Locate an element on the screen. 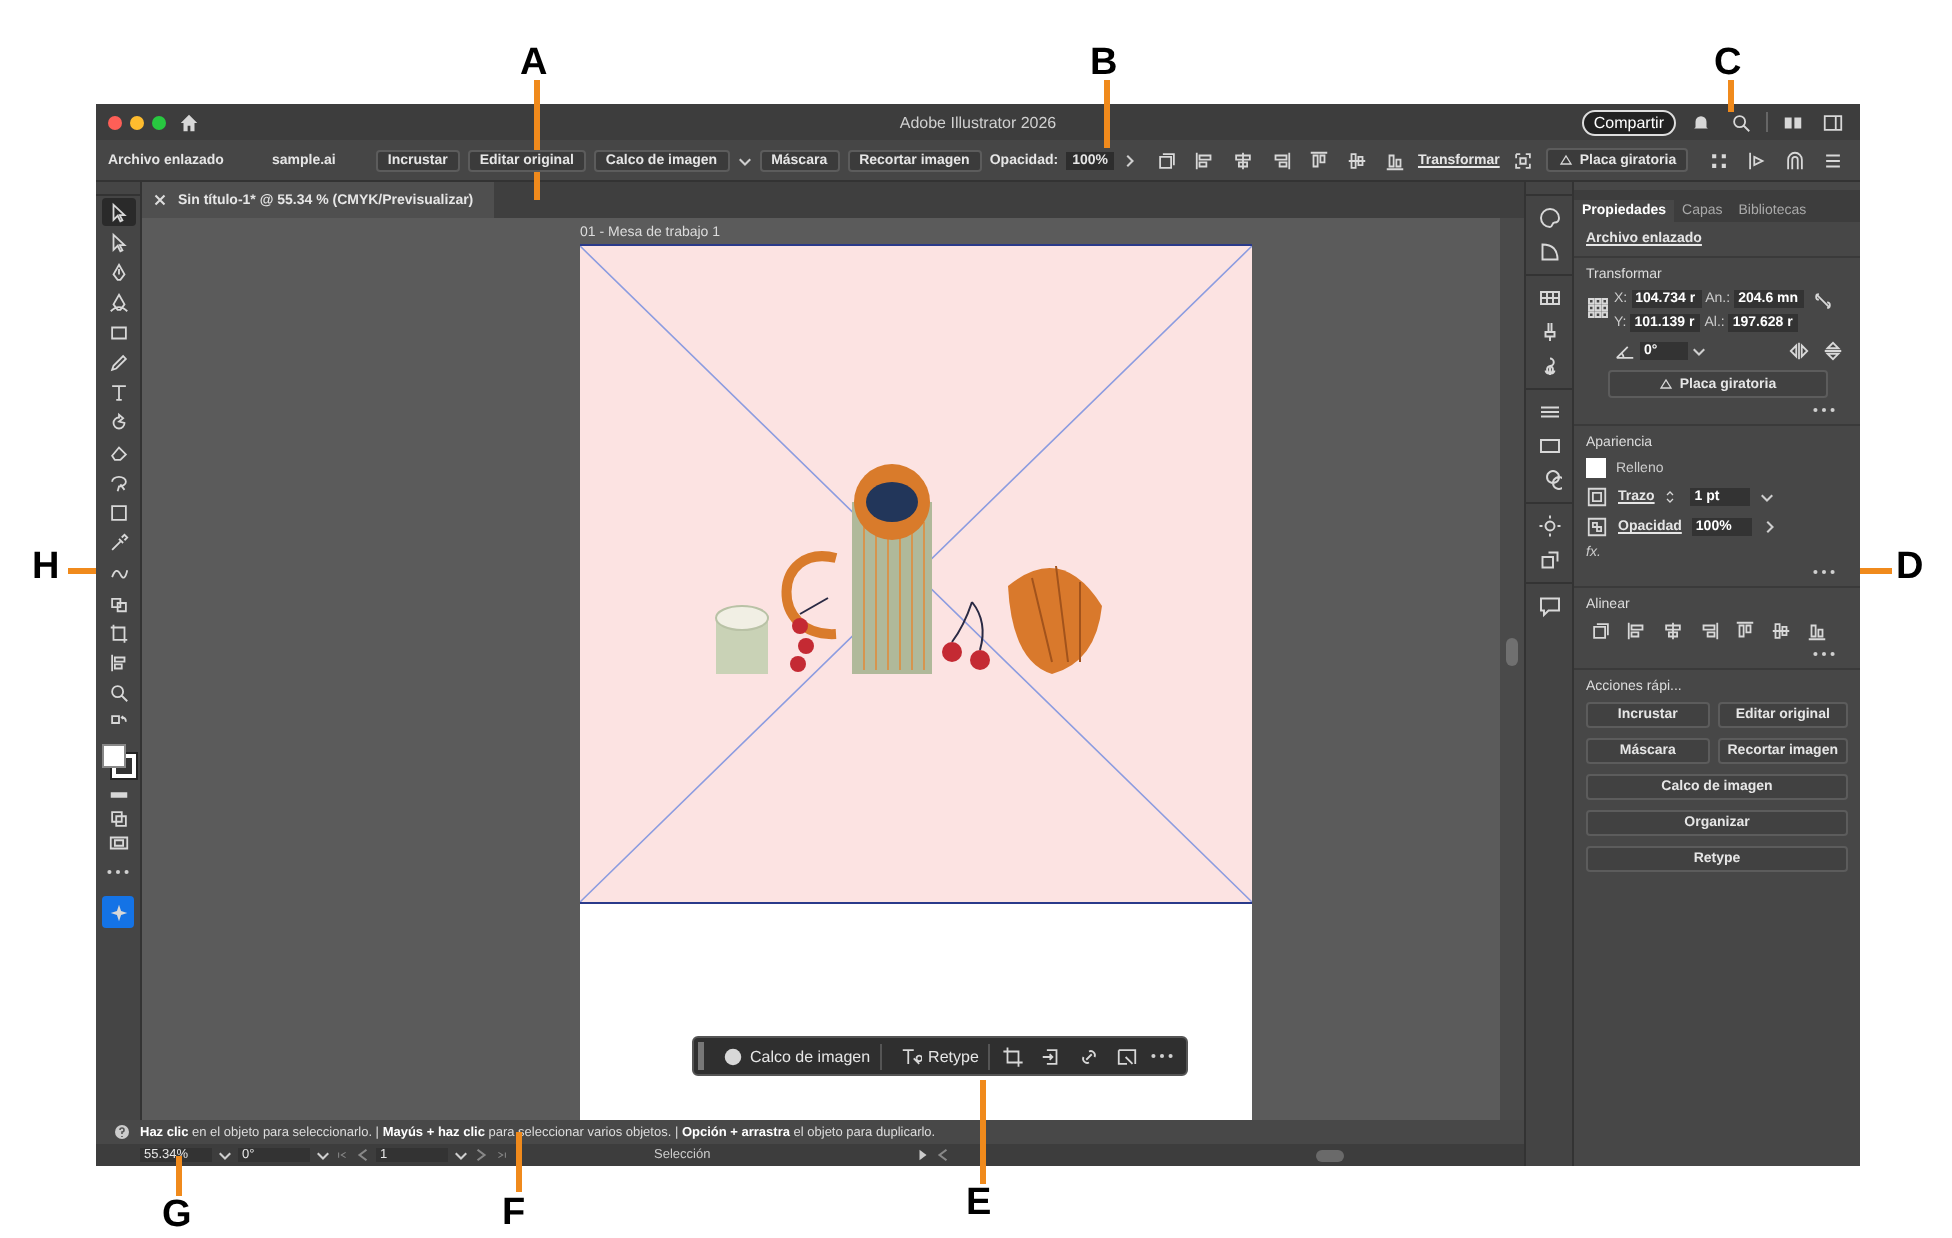 The height and width of the screenshot is (1238, 1952). window-title: Adobe Illustrator 2026 is located at coordinates (978, 122).